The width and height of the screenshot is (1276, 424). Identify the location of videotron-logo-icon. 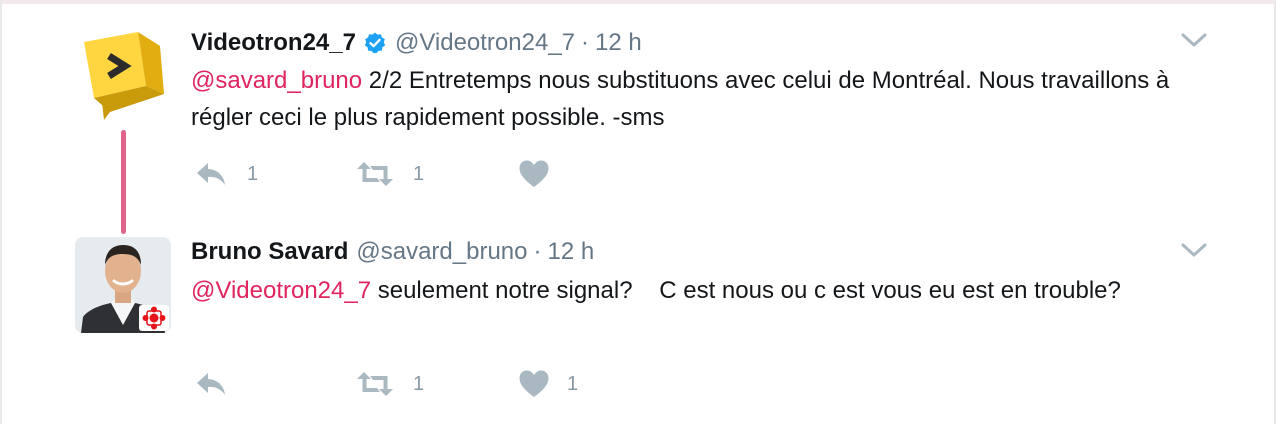
(124, 76).